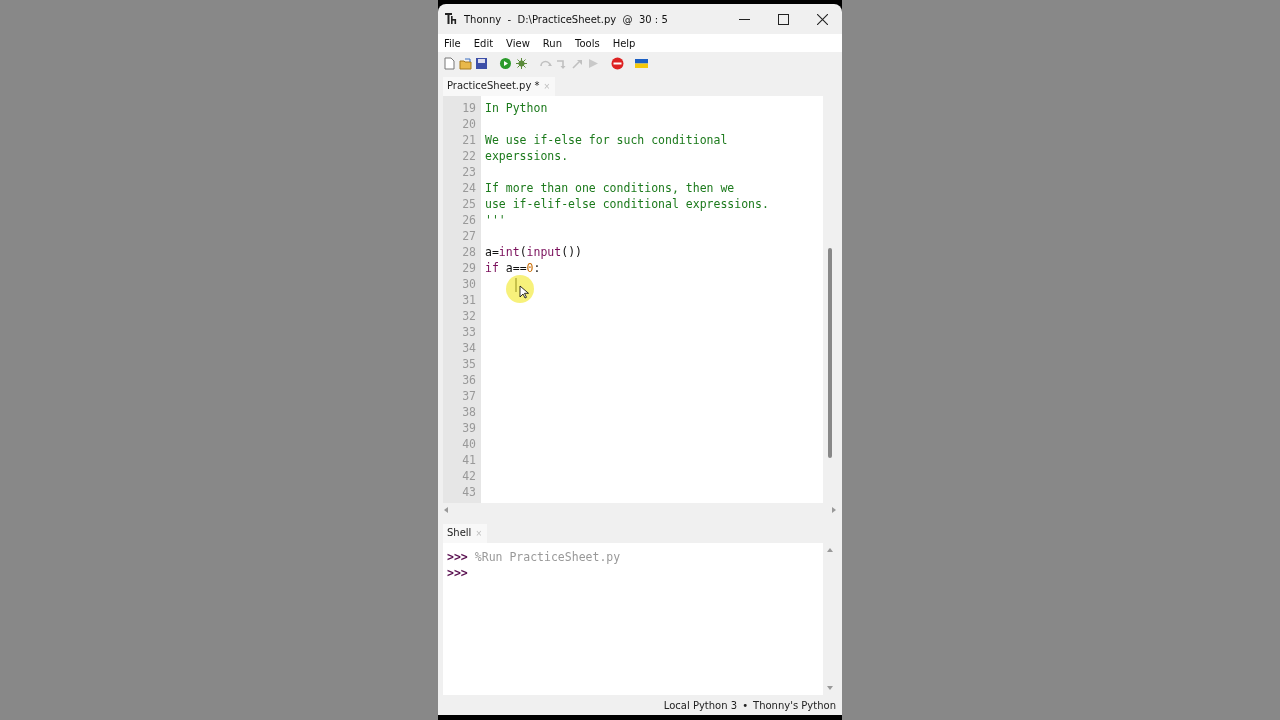 The image size is (1280, 720). Describe the element at coordinates (468, 396) in the screenshot. I see `line-number: 37` at that location.